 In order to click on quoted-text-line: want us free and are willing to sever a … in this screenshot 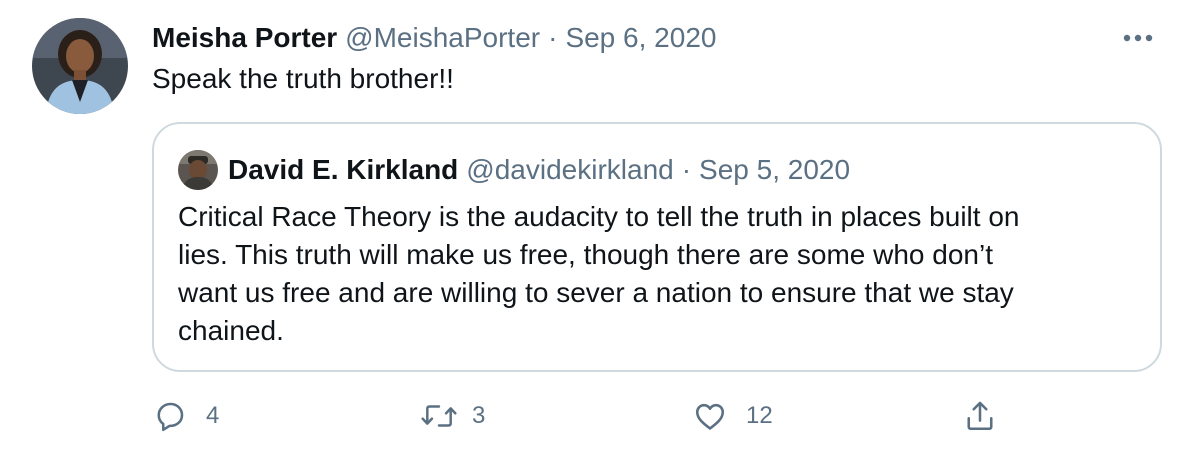, I will do `click(596, 292)`.